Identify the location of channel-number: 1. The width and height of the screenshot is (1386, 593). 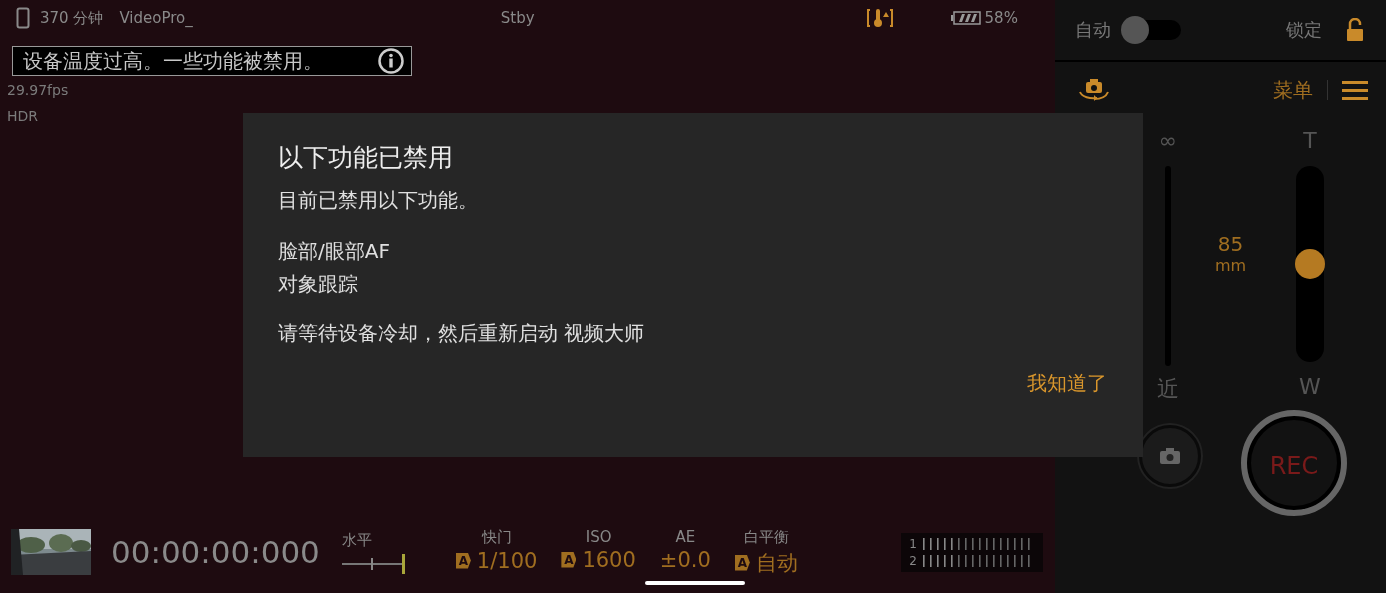
(913, 543).